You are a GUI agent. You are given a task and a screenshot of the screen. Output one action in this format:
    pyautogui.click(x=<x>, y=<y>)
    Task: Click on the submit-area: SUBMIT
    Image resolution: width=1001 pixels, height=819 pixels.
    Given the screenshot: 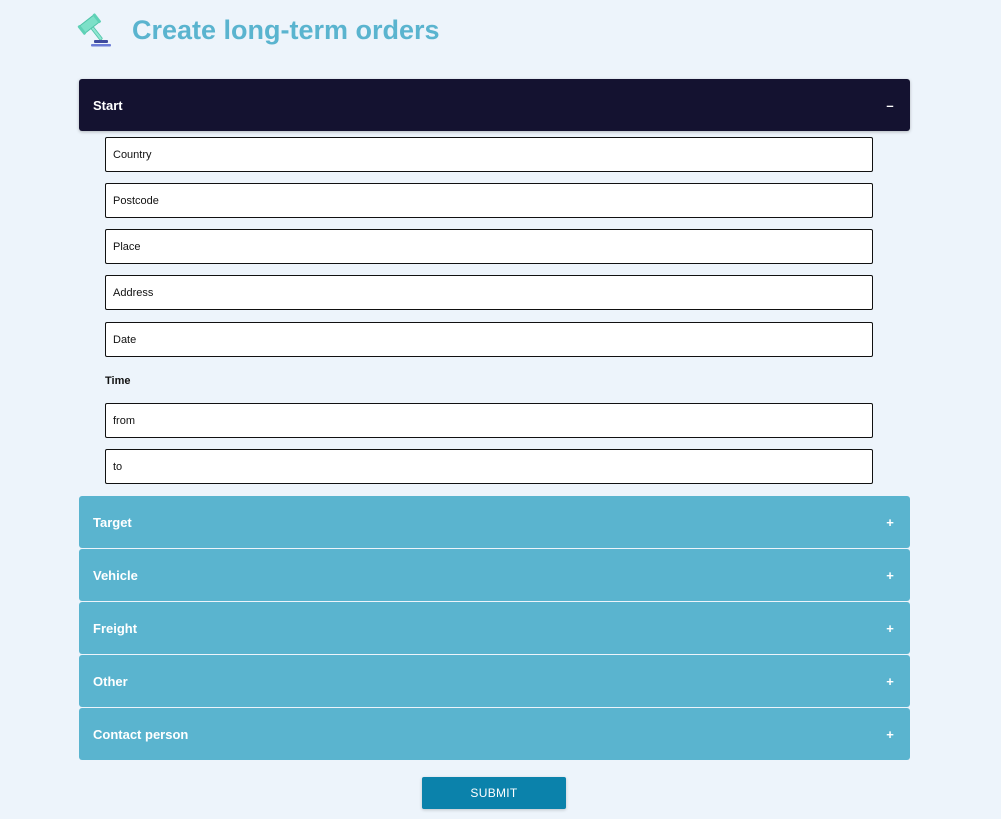 What is the action you would take?
    pyautogui.click(x=500, y=793)
    